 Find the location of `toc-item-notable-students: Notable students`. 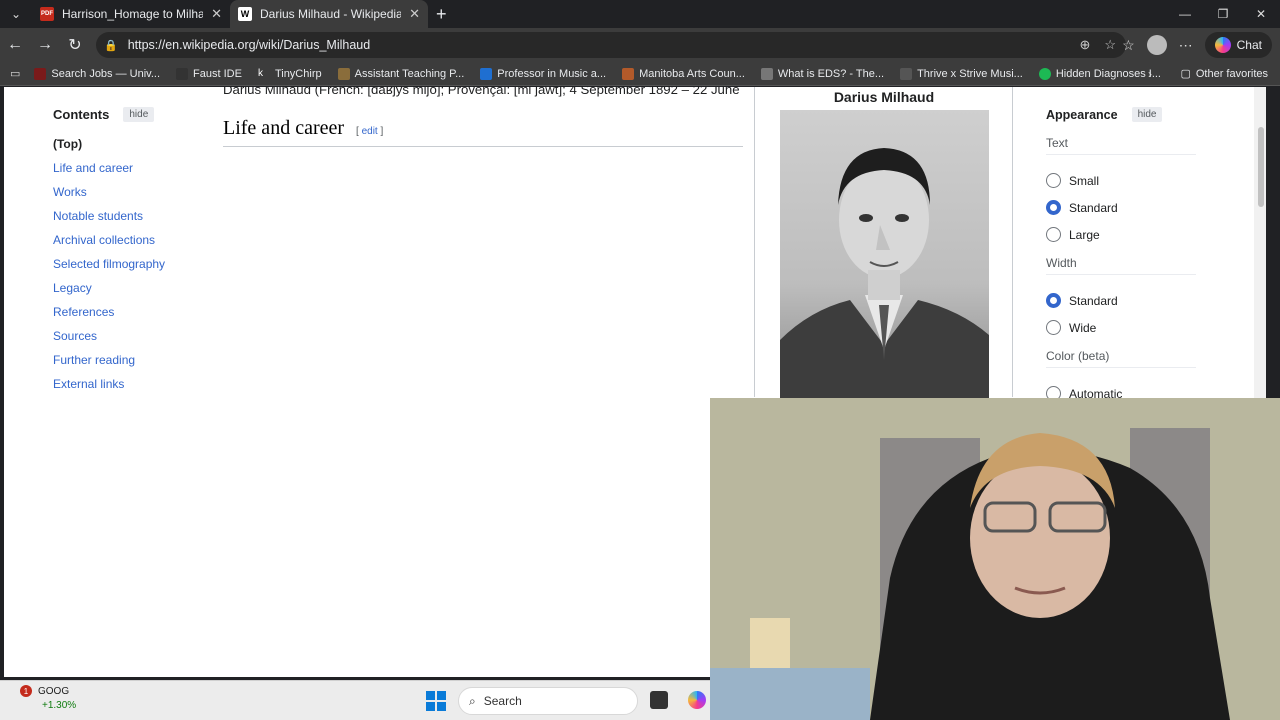

toc-item-notable-students: Notable students is located at coordinates (128, 220).